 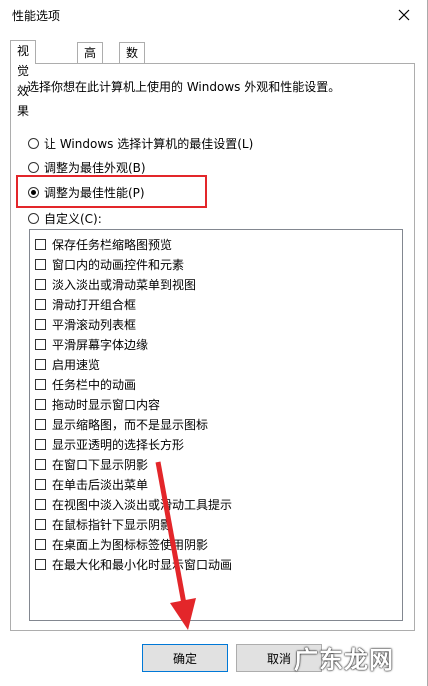 What do you see at coordinates (67, 364) in the screenshot?
I see `list-item: 启用速览` at bounding box center [67, 364].